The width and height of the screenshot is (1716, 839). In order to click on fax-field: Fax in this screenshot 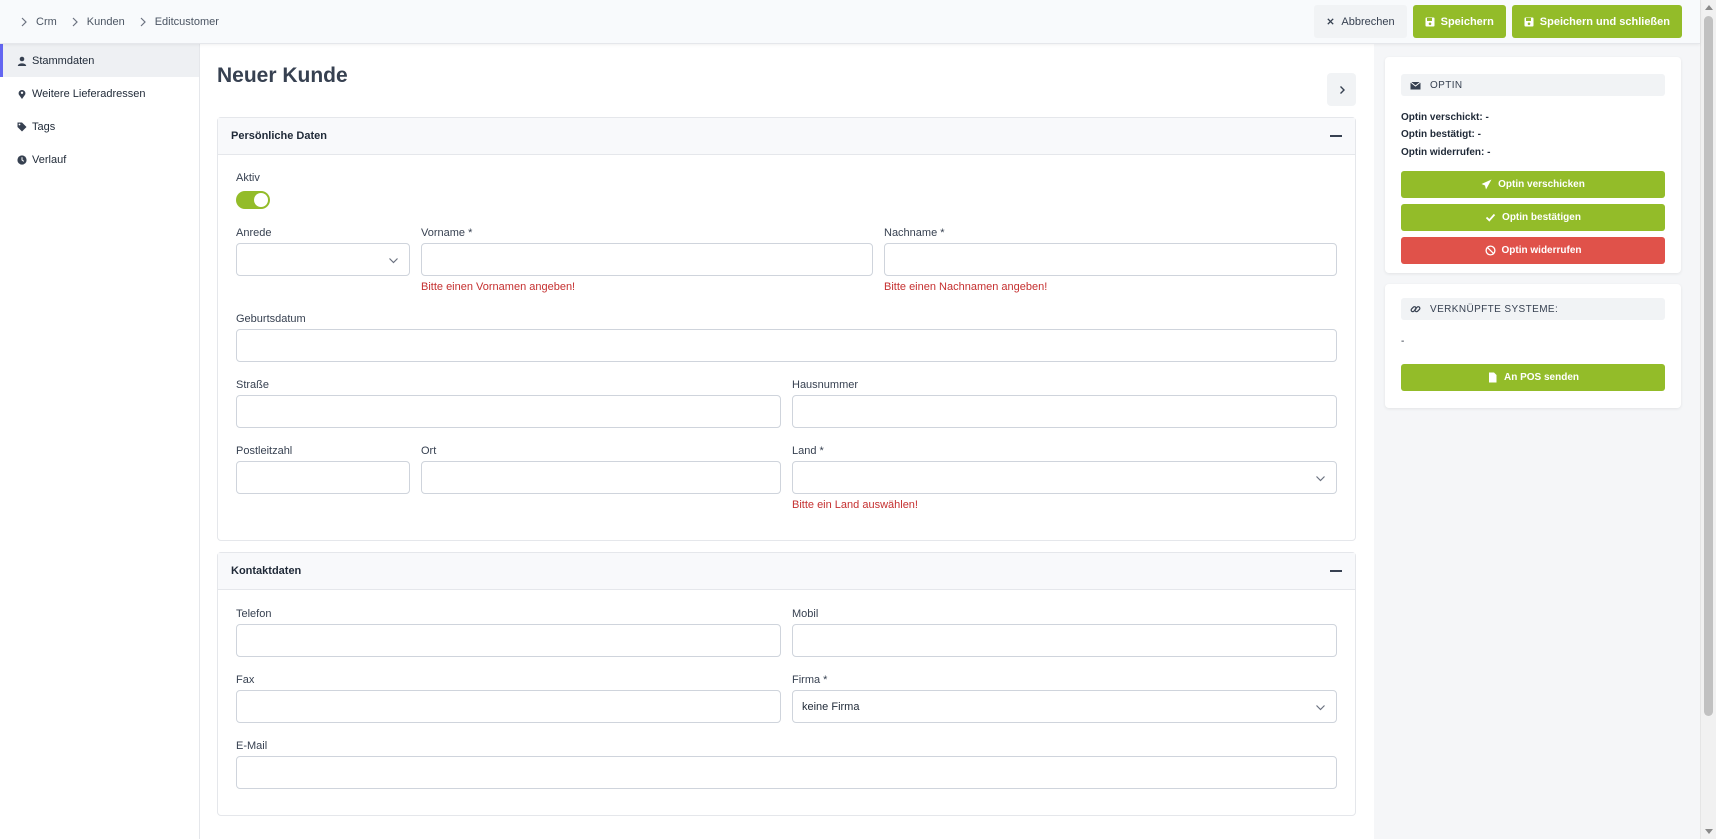, I will do `click(508, 698)`.